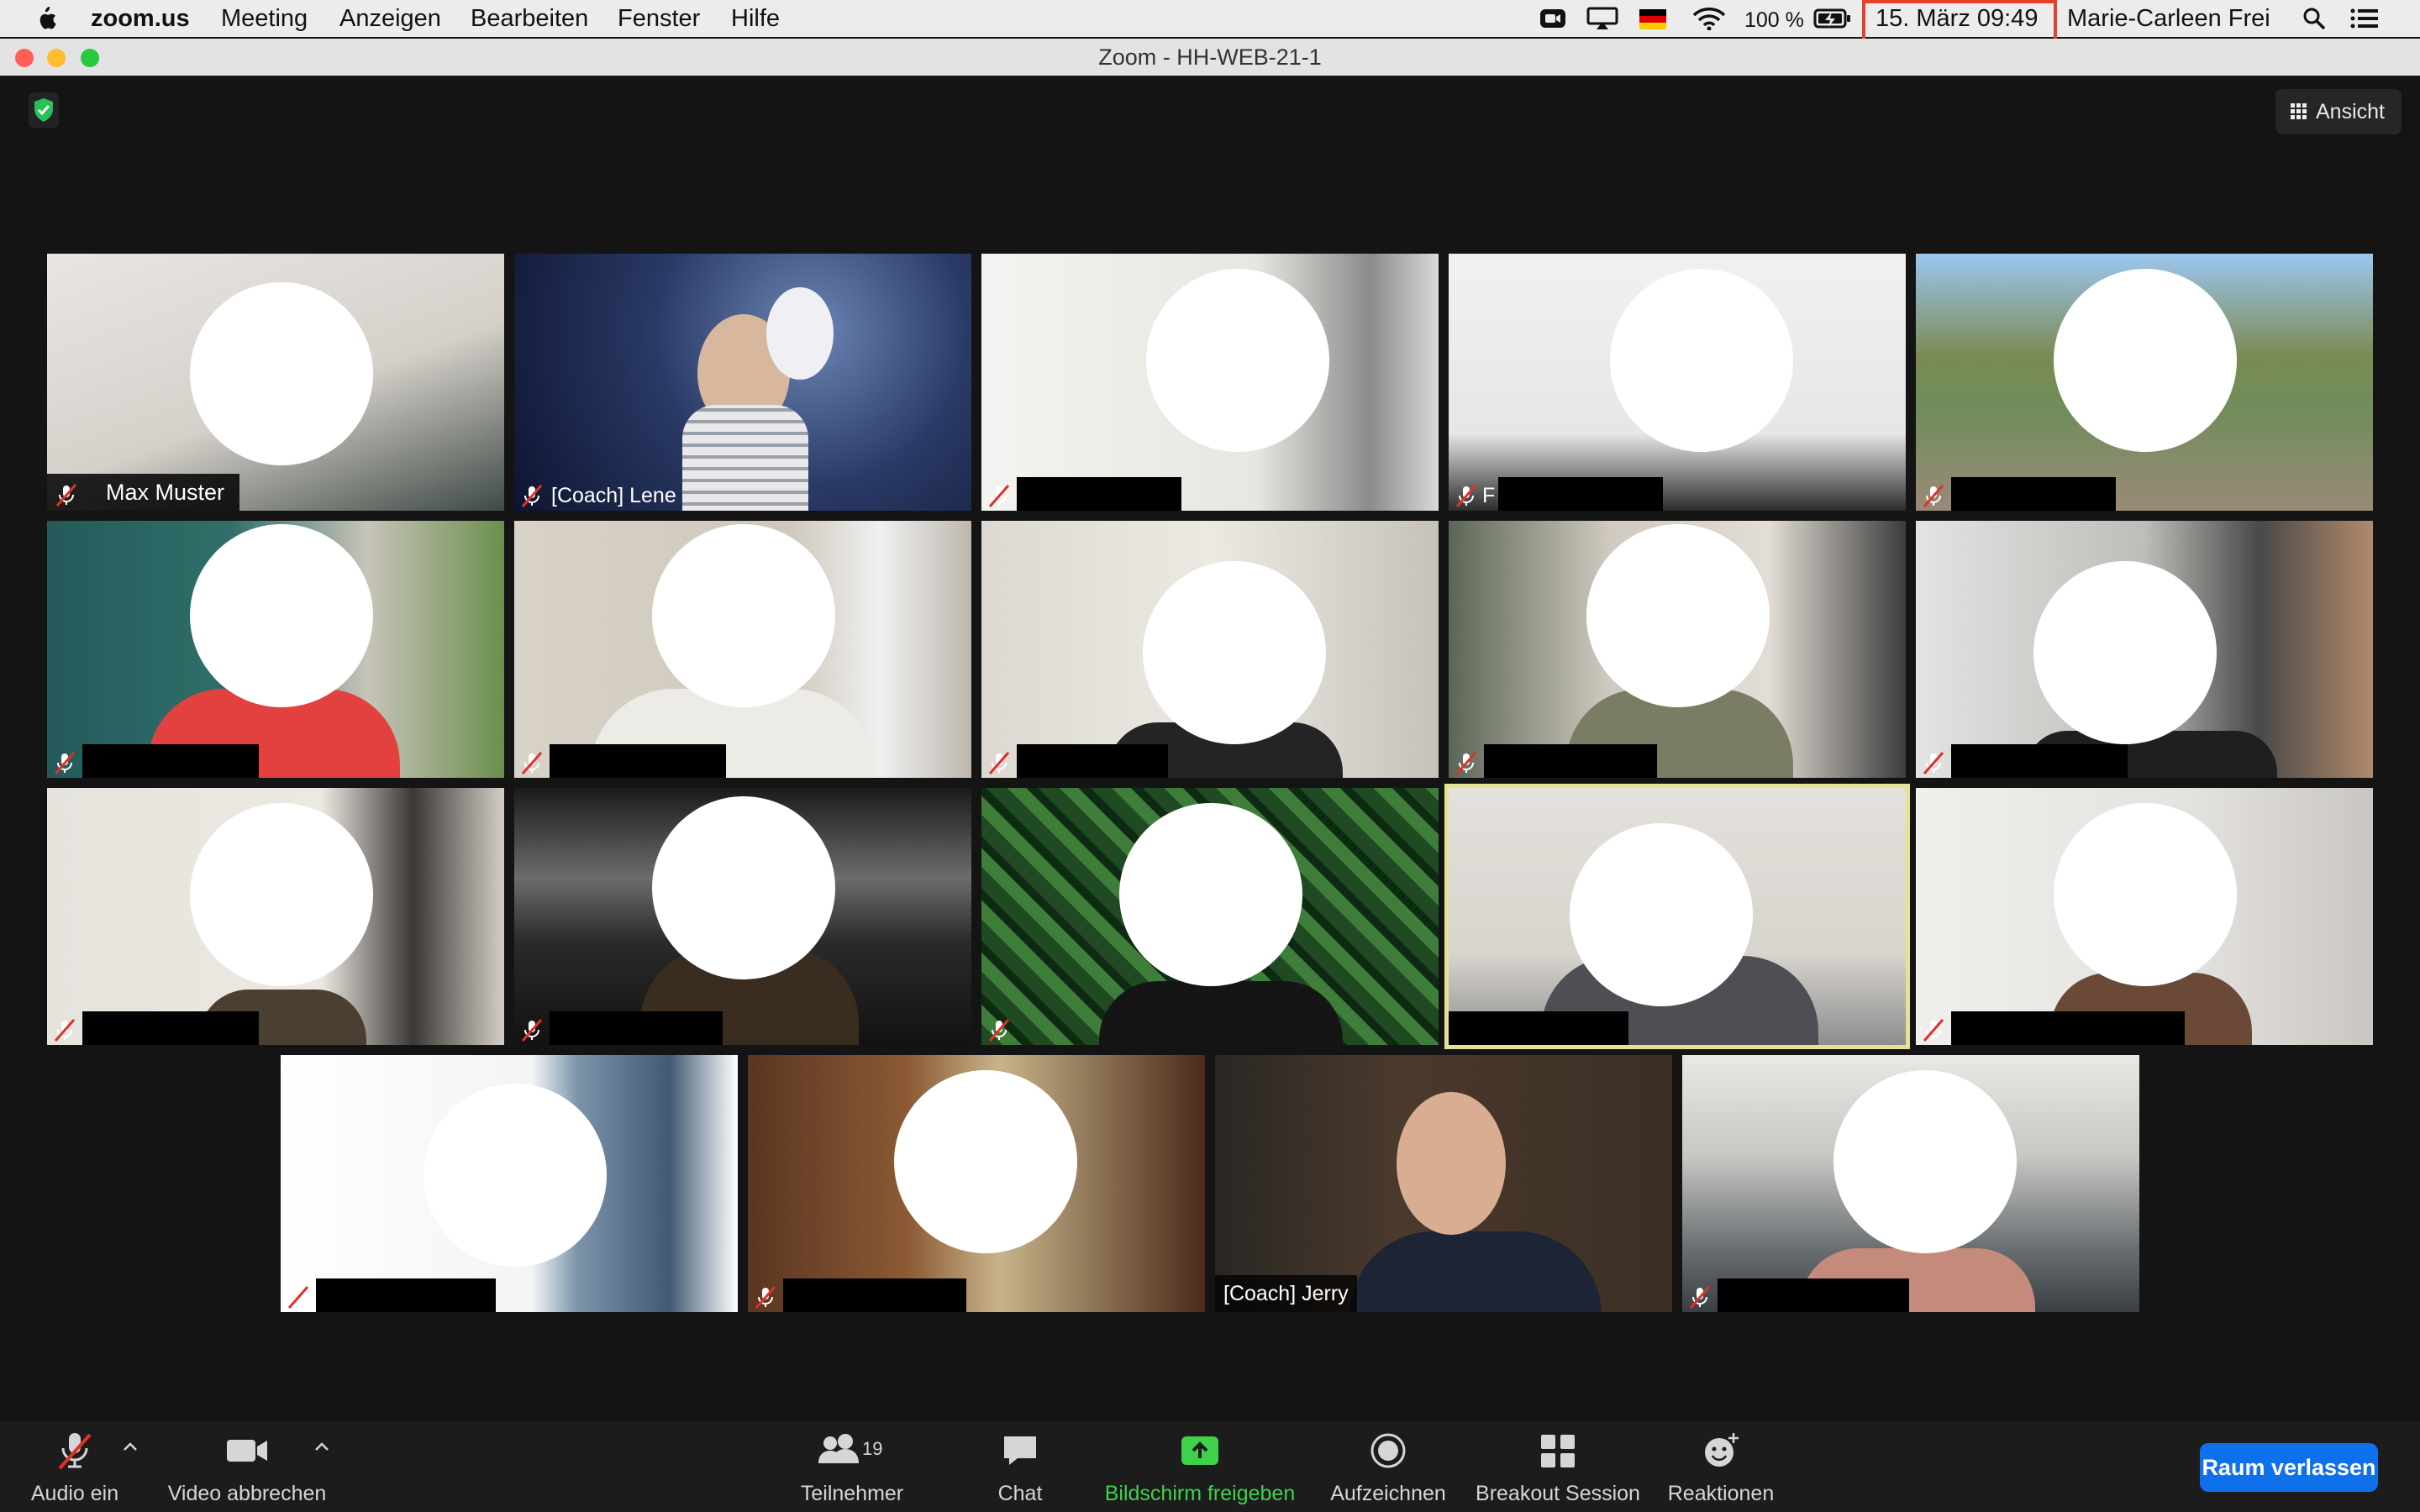  I want to click on breakout-session-button: Breakout Session, so click(1558, 1468).